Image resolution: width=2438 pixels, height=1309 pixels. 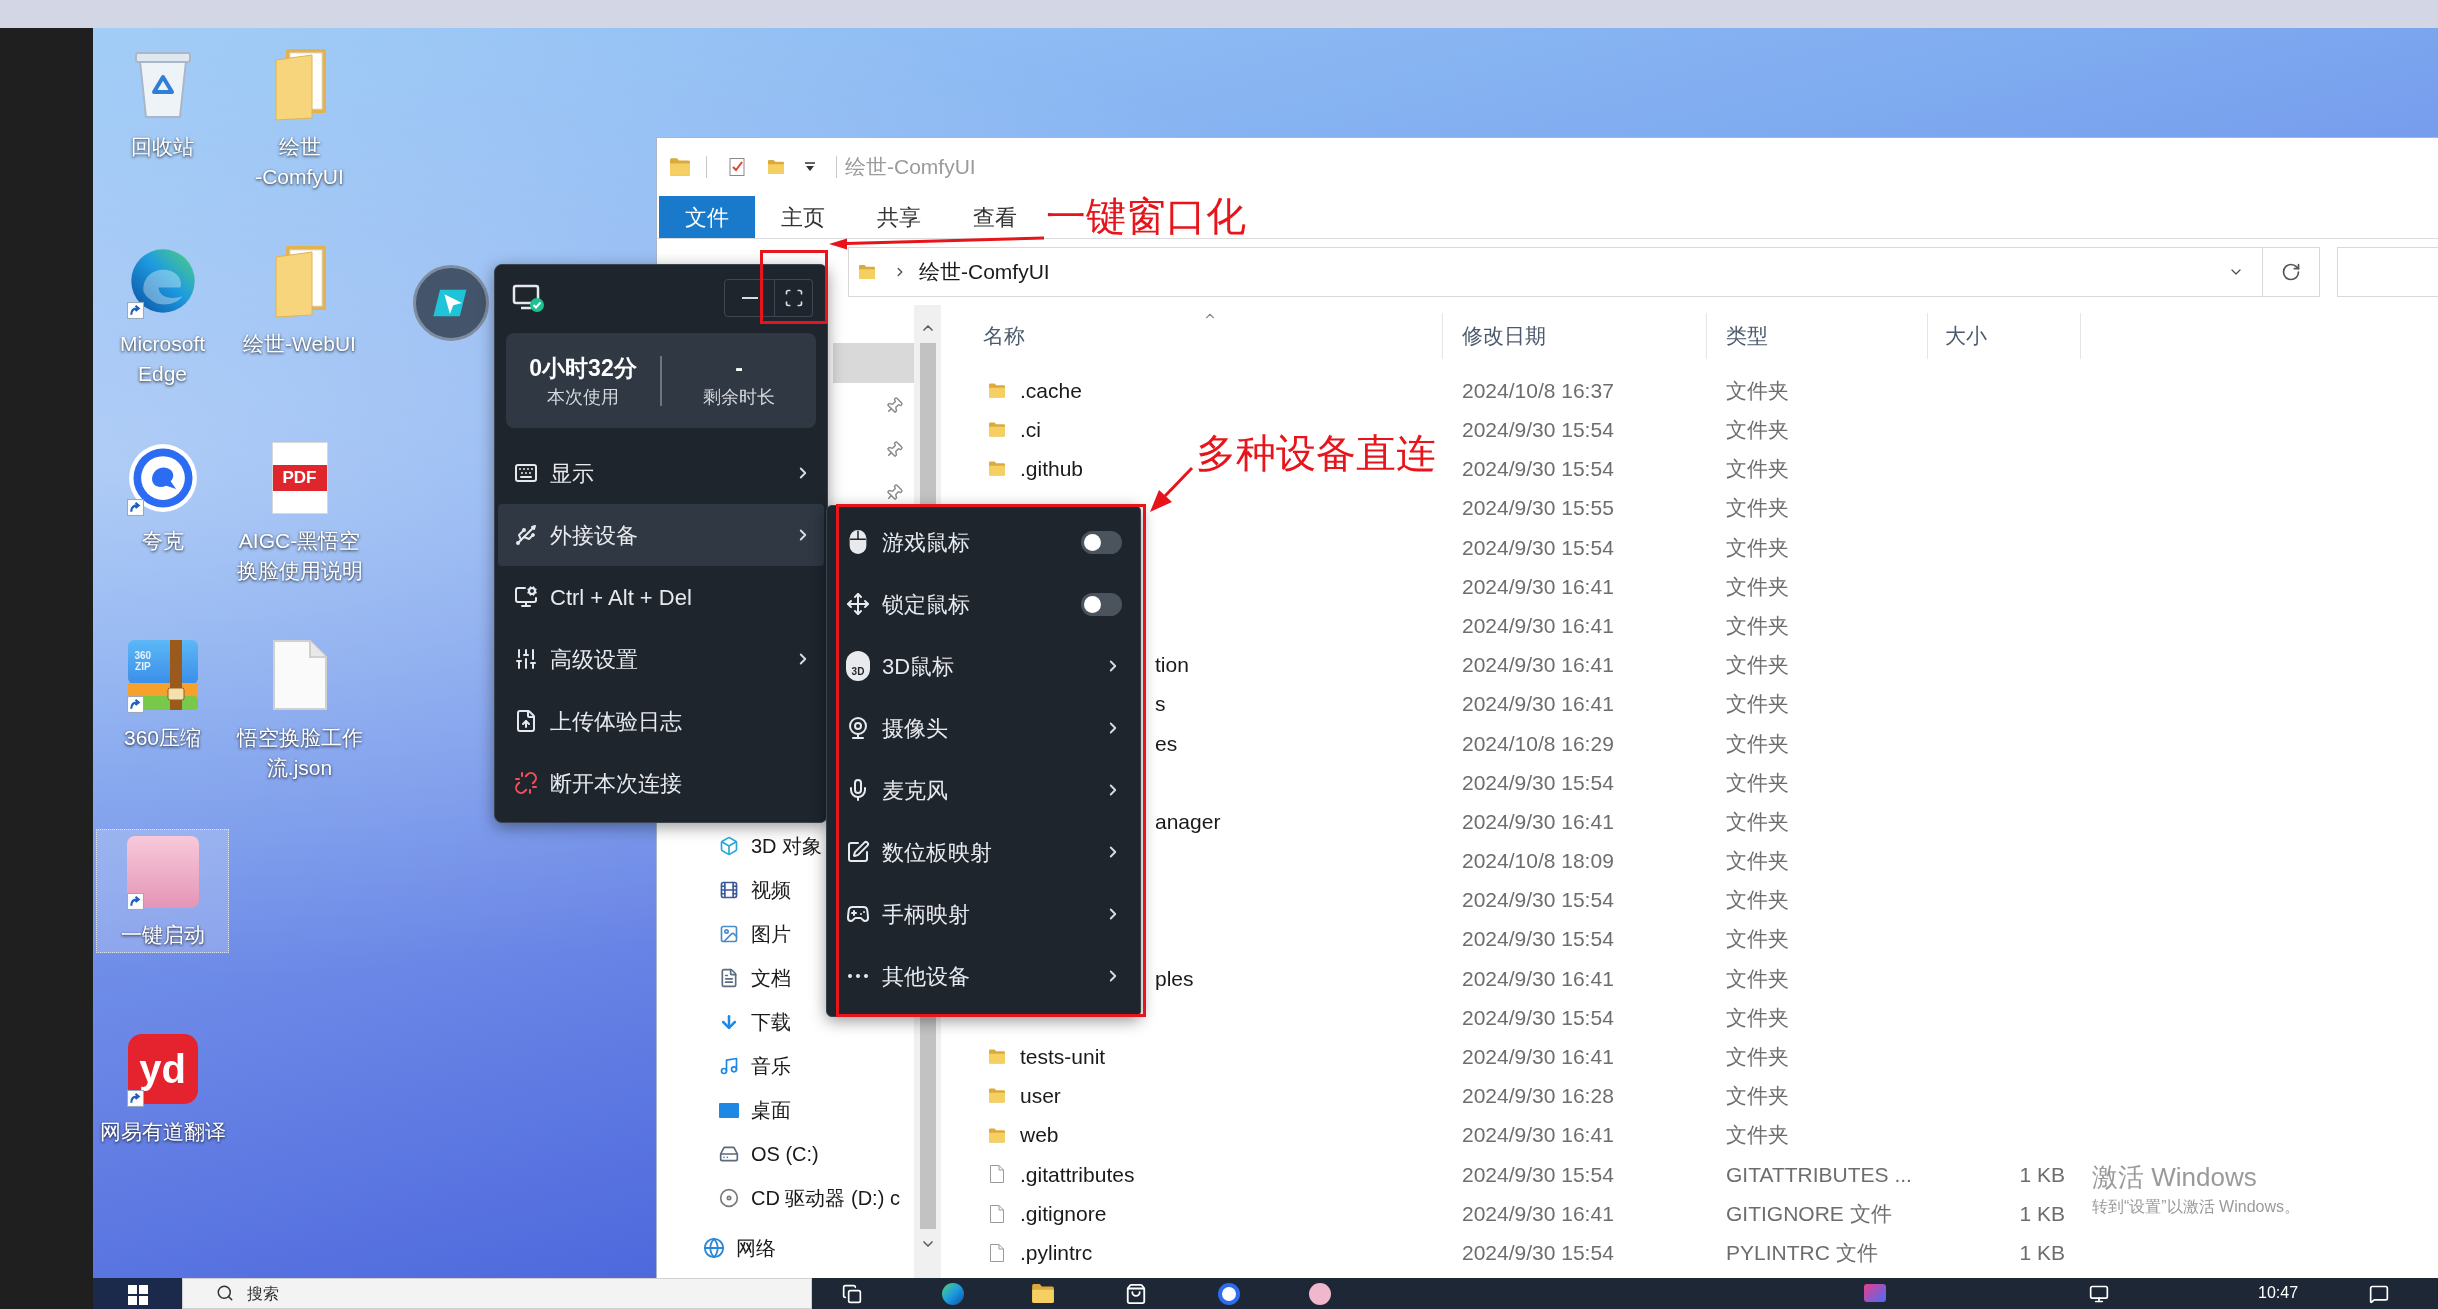 What do you see at coordinates (162, 1069) in the screenshot?
I see `app-logo-text: yd` at bounding box center [162, 1069].